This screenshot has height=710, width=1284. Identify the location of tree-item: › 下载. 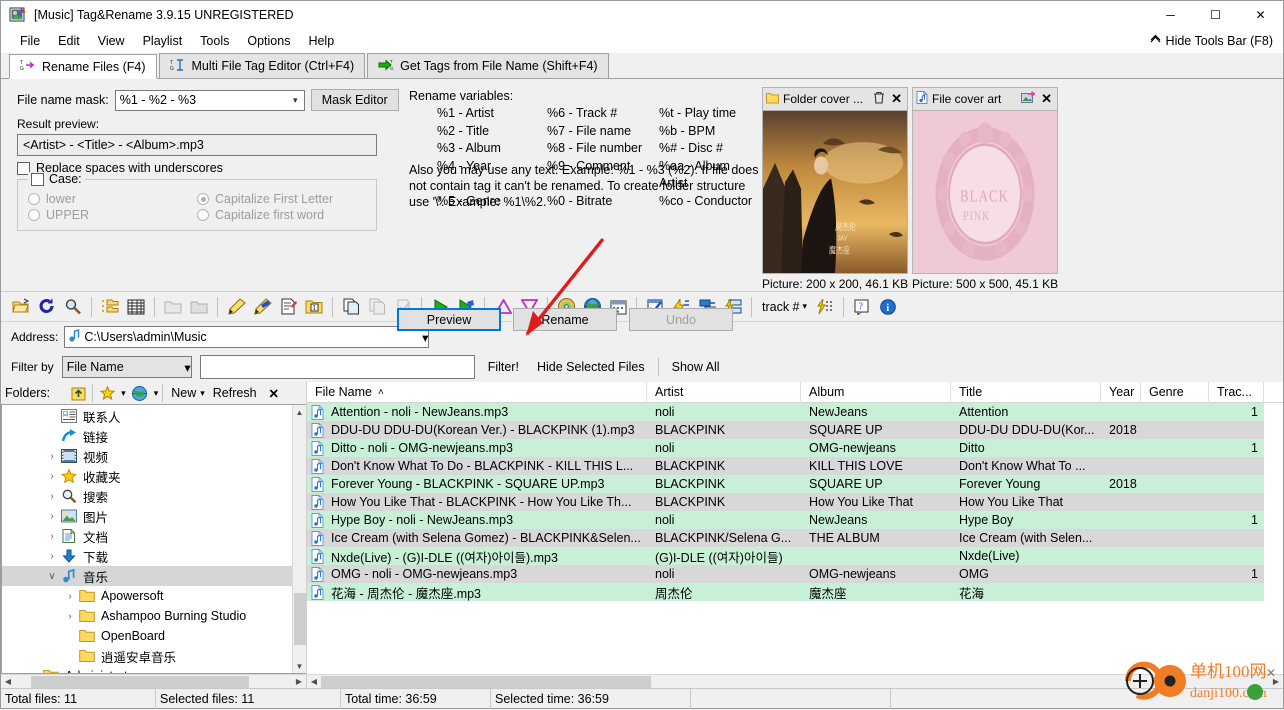
(147, 556).